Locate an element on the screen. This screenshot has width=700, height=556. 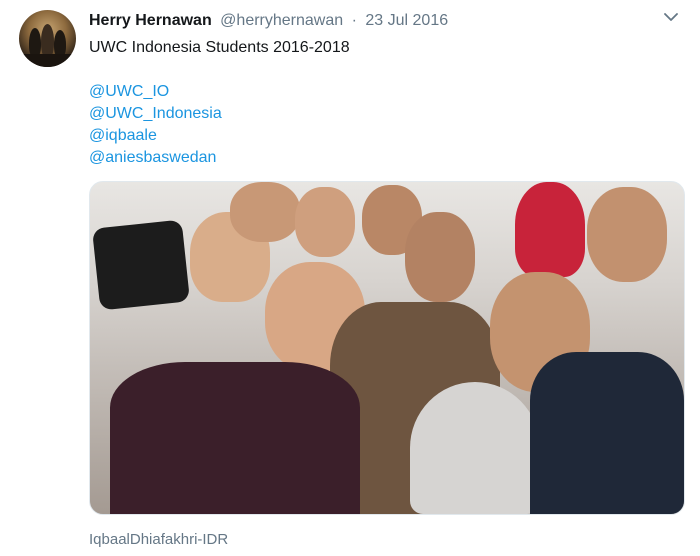
tweet-date: 23 Jul 2016 is located at coordinates (406, 20).